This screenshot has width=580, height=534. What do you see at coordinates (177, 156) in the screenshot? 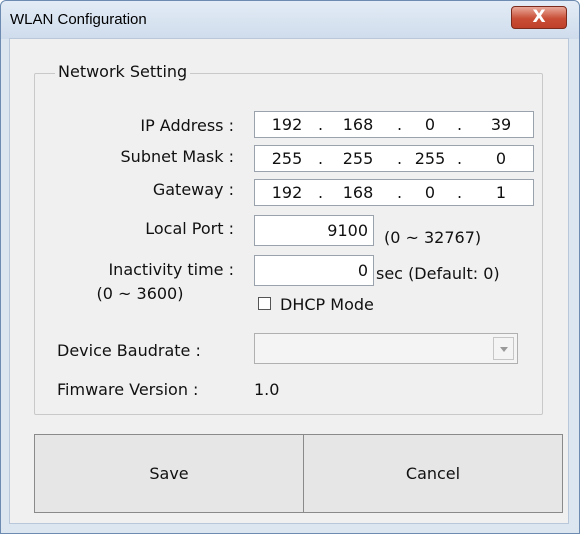
I see `subnet-mask-label: Subnet Mask :` at bounding box center [177, 156].